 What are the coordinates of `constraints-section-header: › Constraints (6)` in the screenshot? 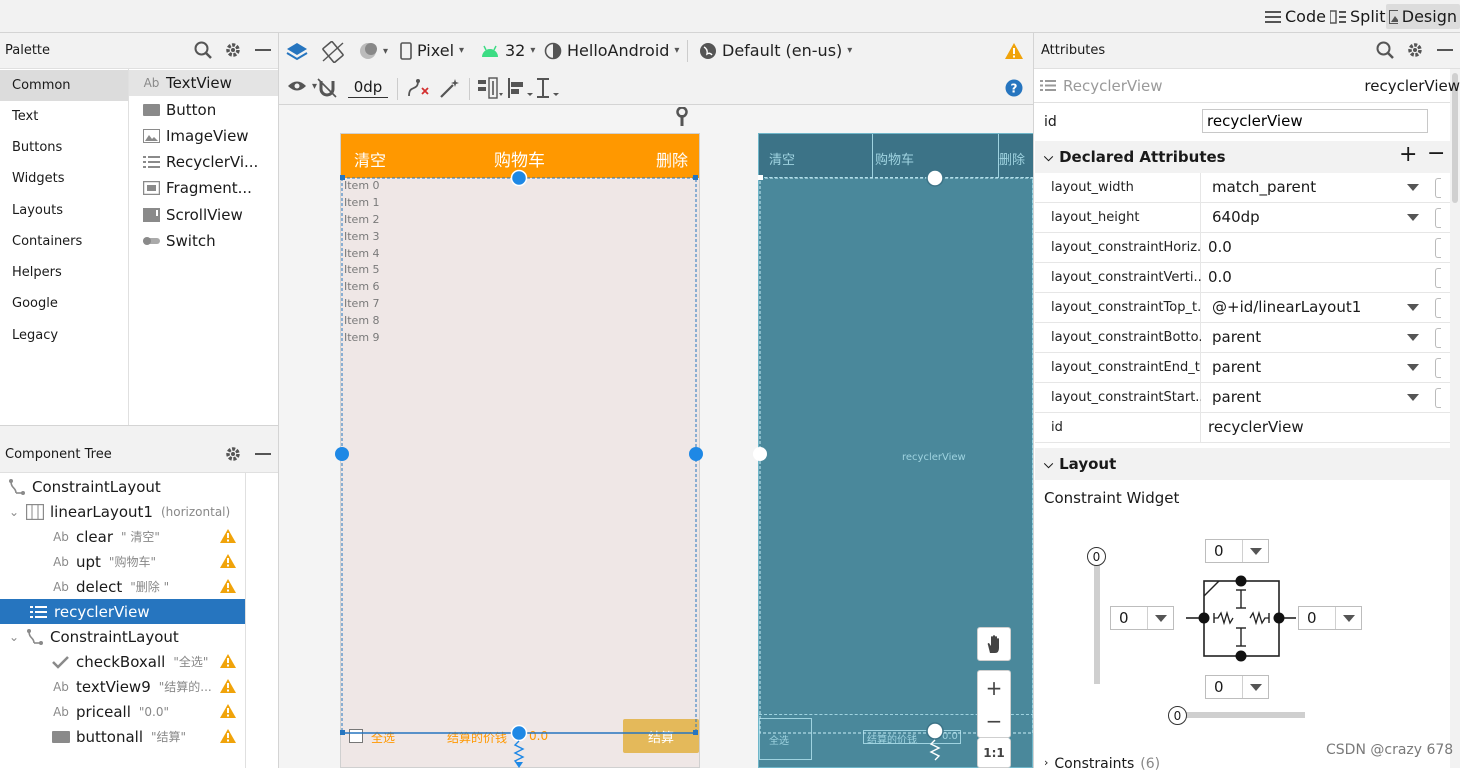 It's located at (1102, 764).